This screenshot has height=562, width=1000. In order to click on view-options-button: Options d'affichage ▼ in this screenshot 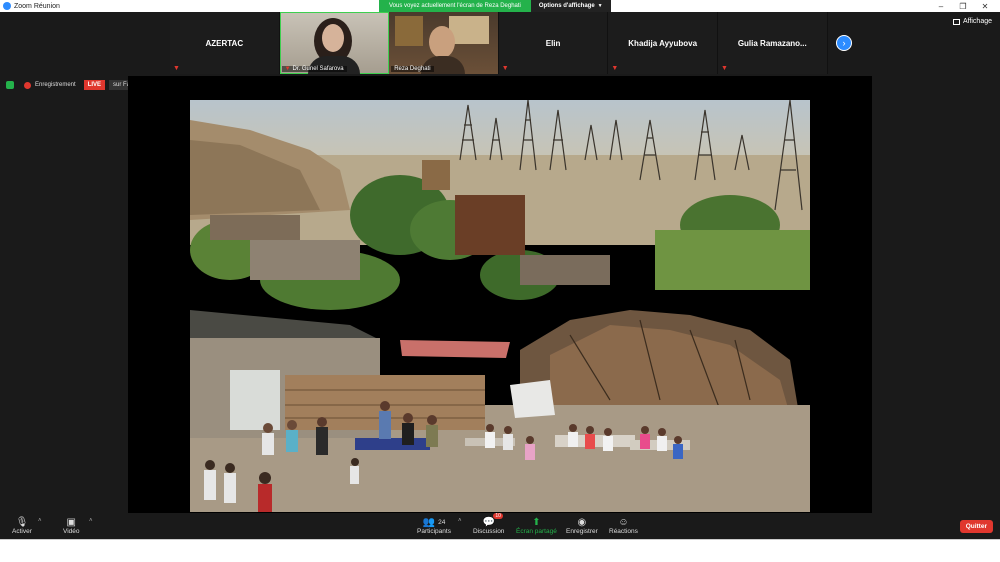, I will do `click(570, 6)`.